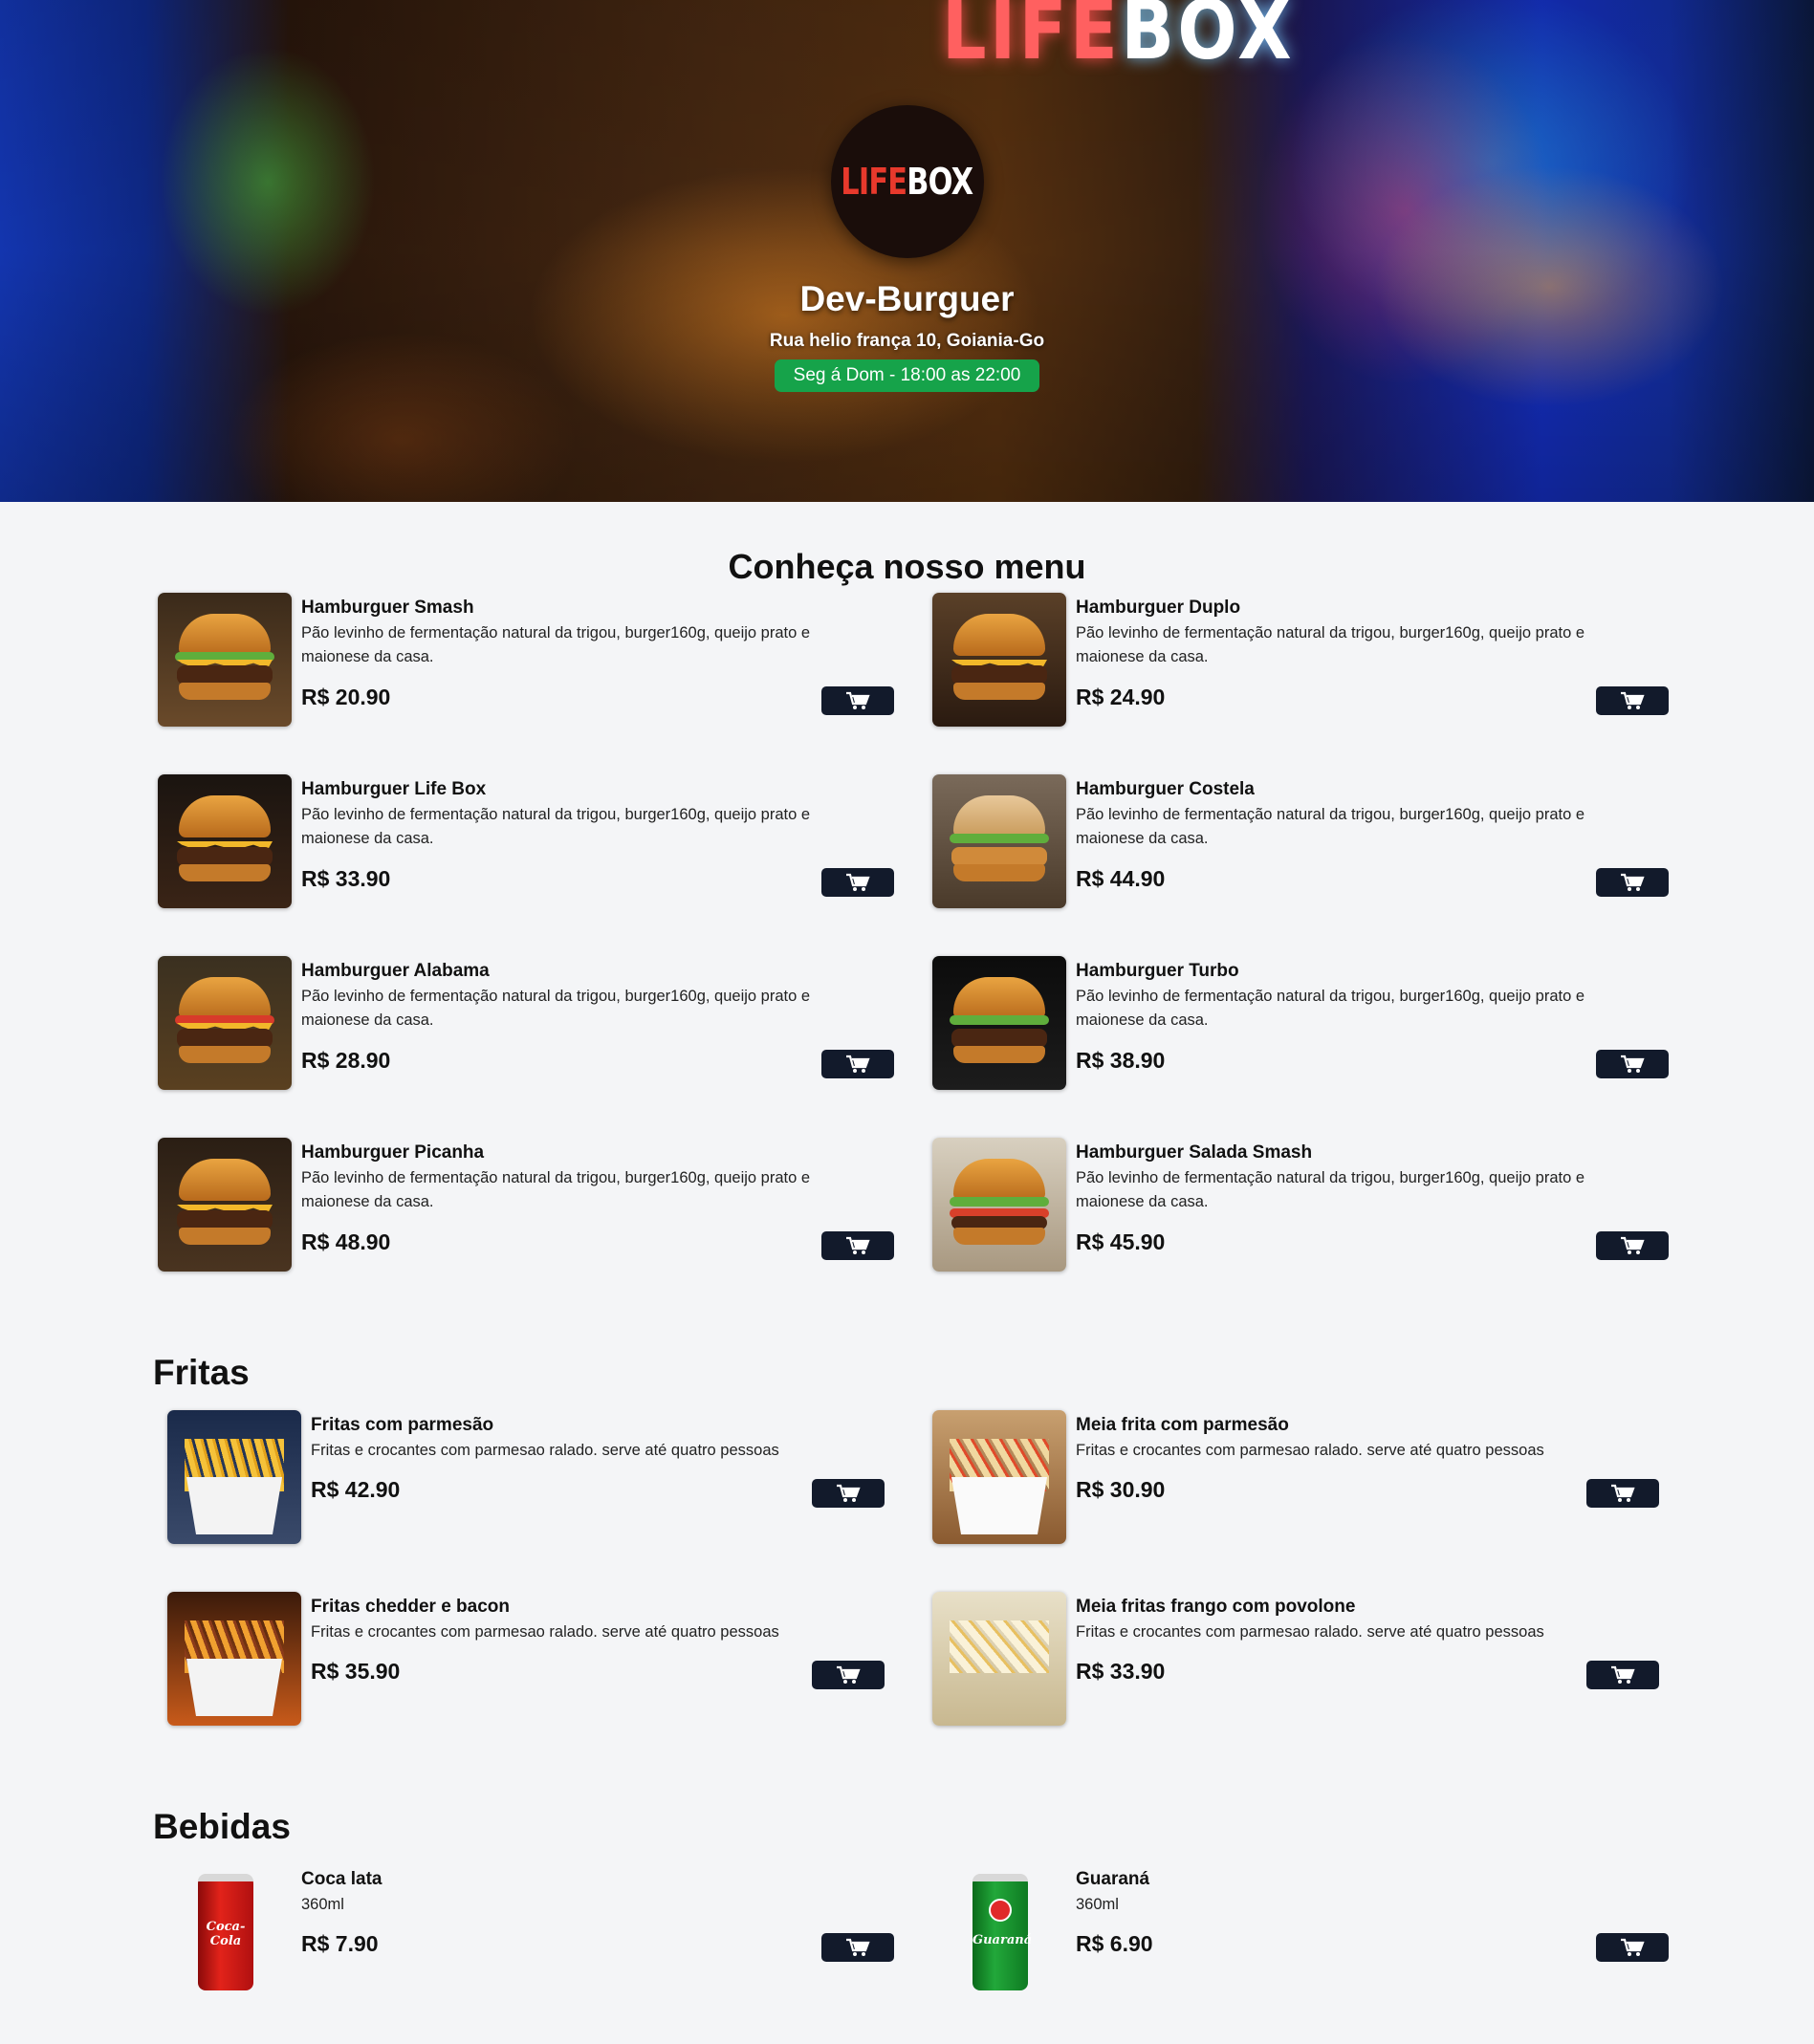  What do you see at coordinates (201, 1372) in the screenshot?
I see `fritas-section-title: Fritas` at bounding box center [201, 1372].